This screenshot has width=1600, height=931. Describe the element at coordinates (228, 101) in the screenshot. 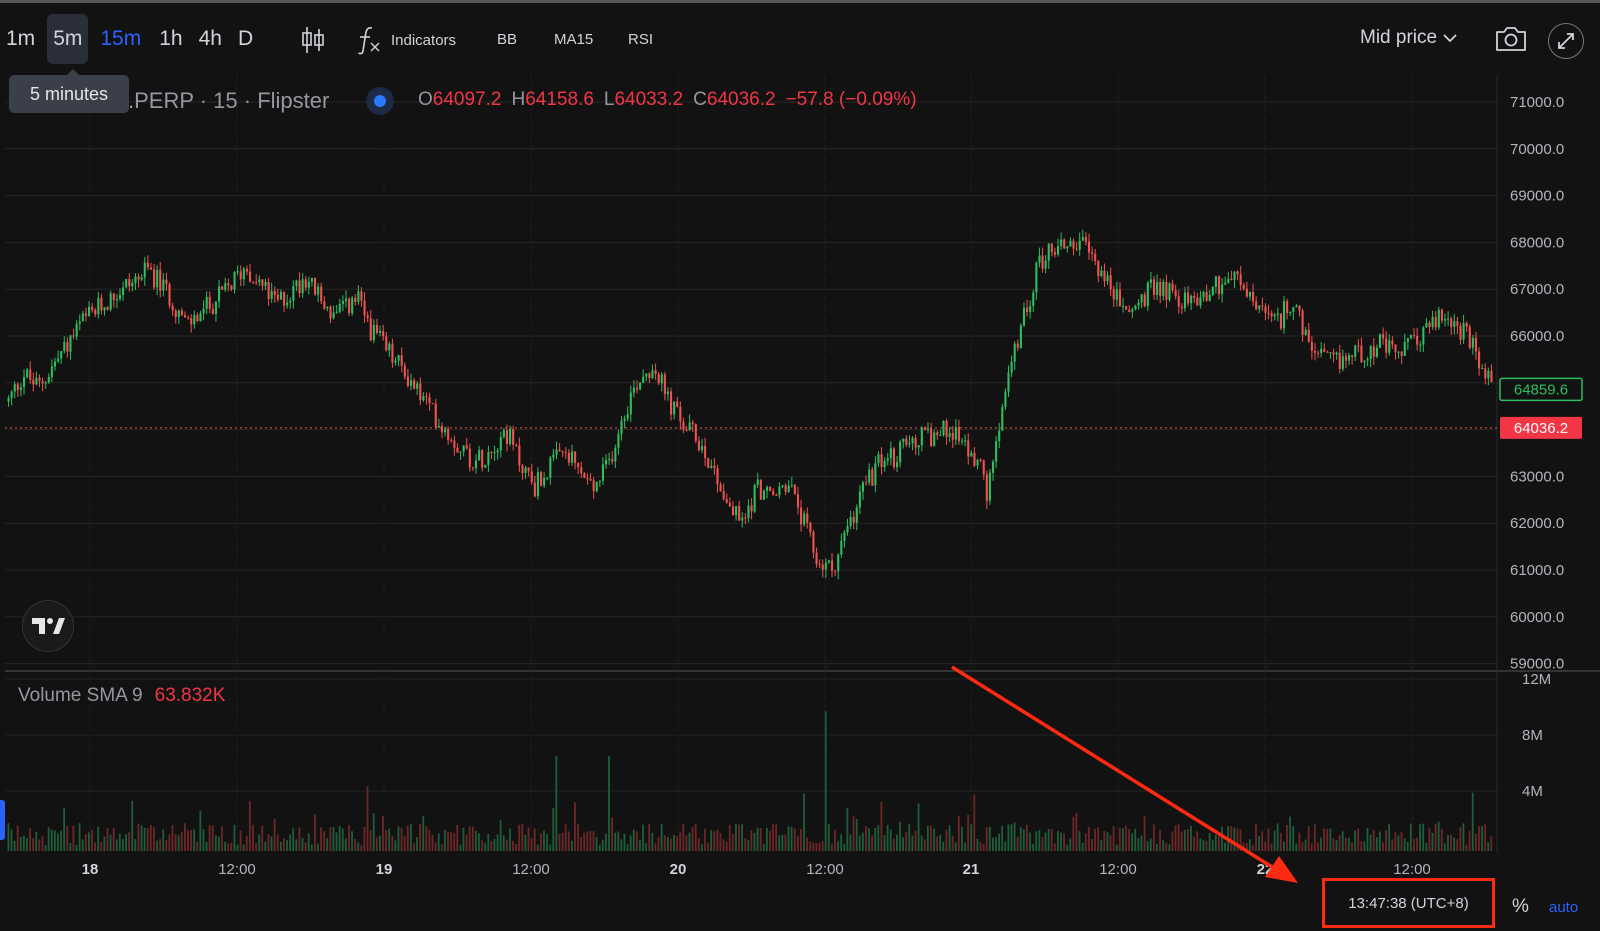

I see `symbol-legend: .PERP · 15 · Flipster` at that location.